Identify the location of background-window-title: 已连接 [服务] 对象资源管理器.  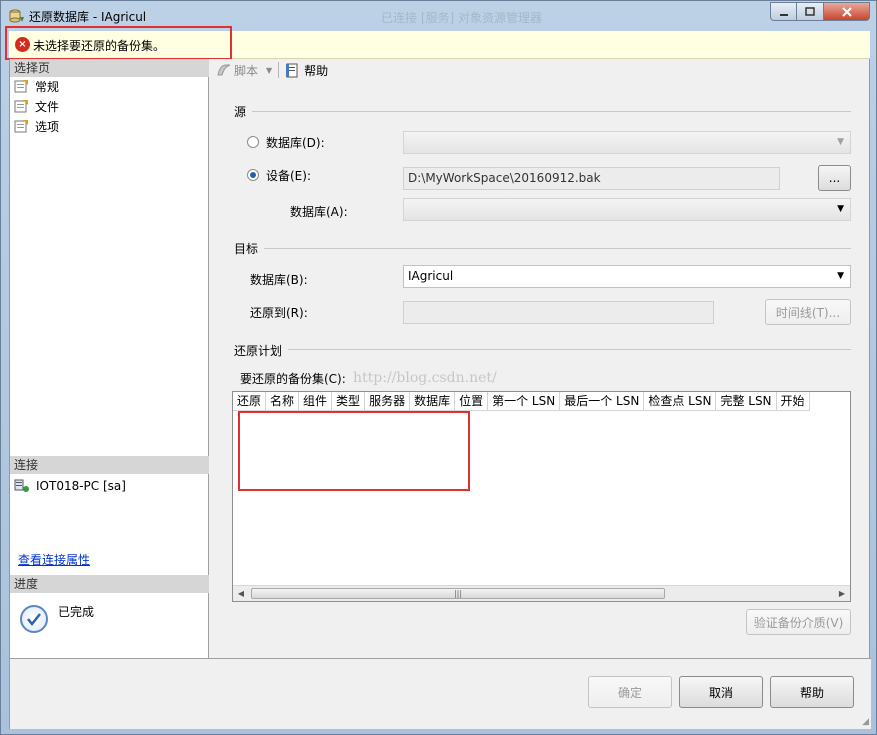
(461, 18).